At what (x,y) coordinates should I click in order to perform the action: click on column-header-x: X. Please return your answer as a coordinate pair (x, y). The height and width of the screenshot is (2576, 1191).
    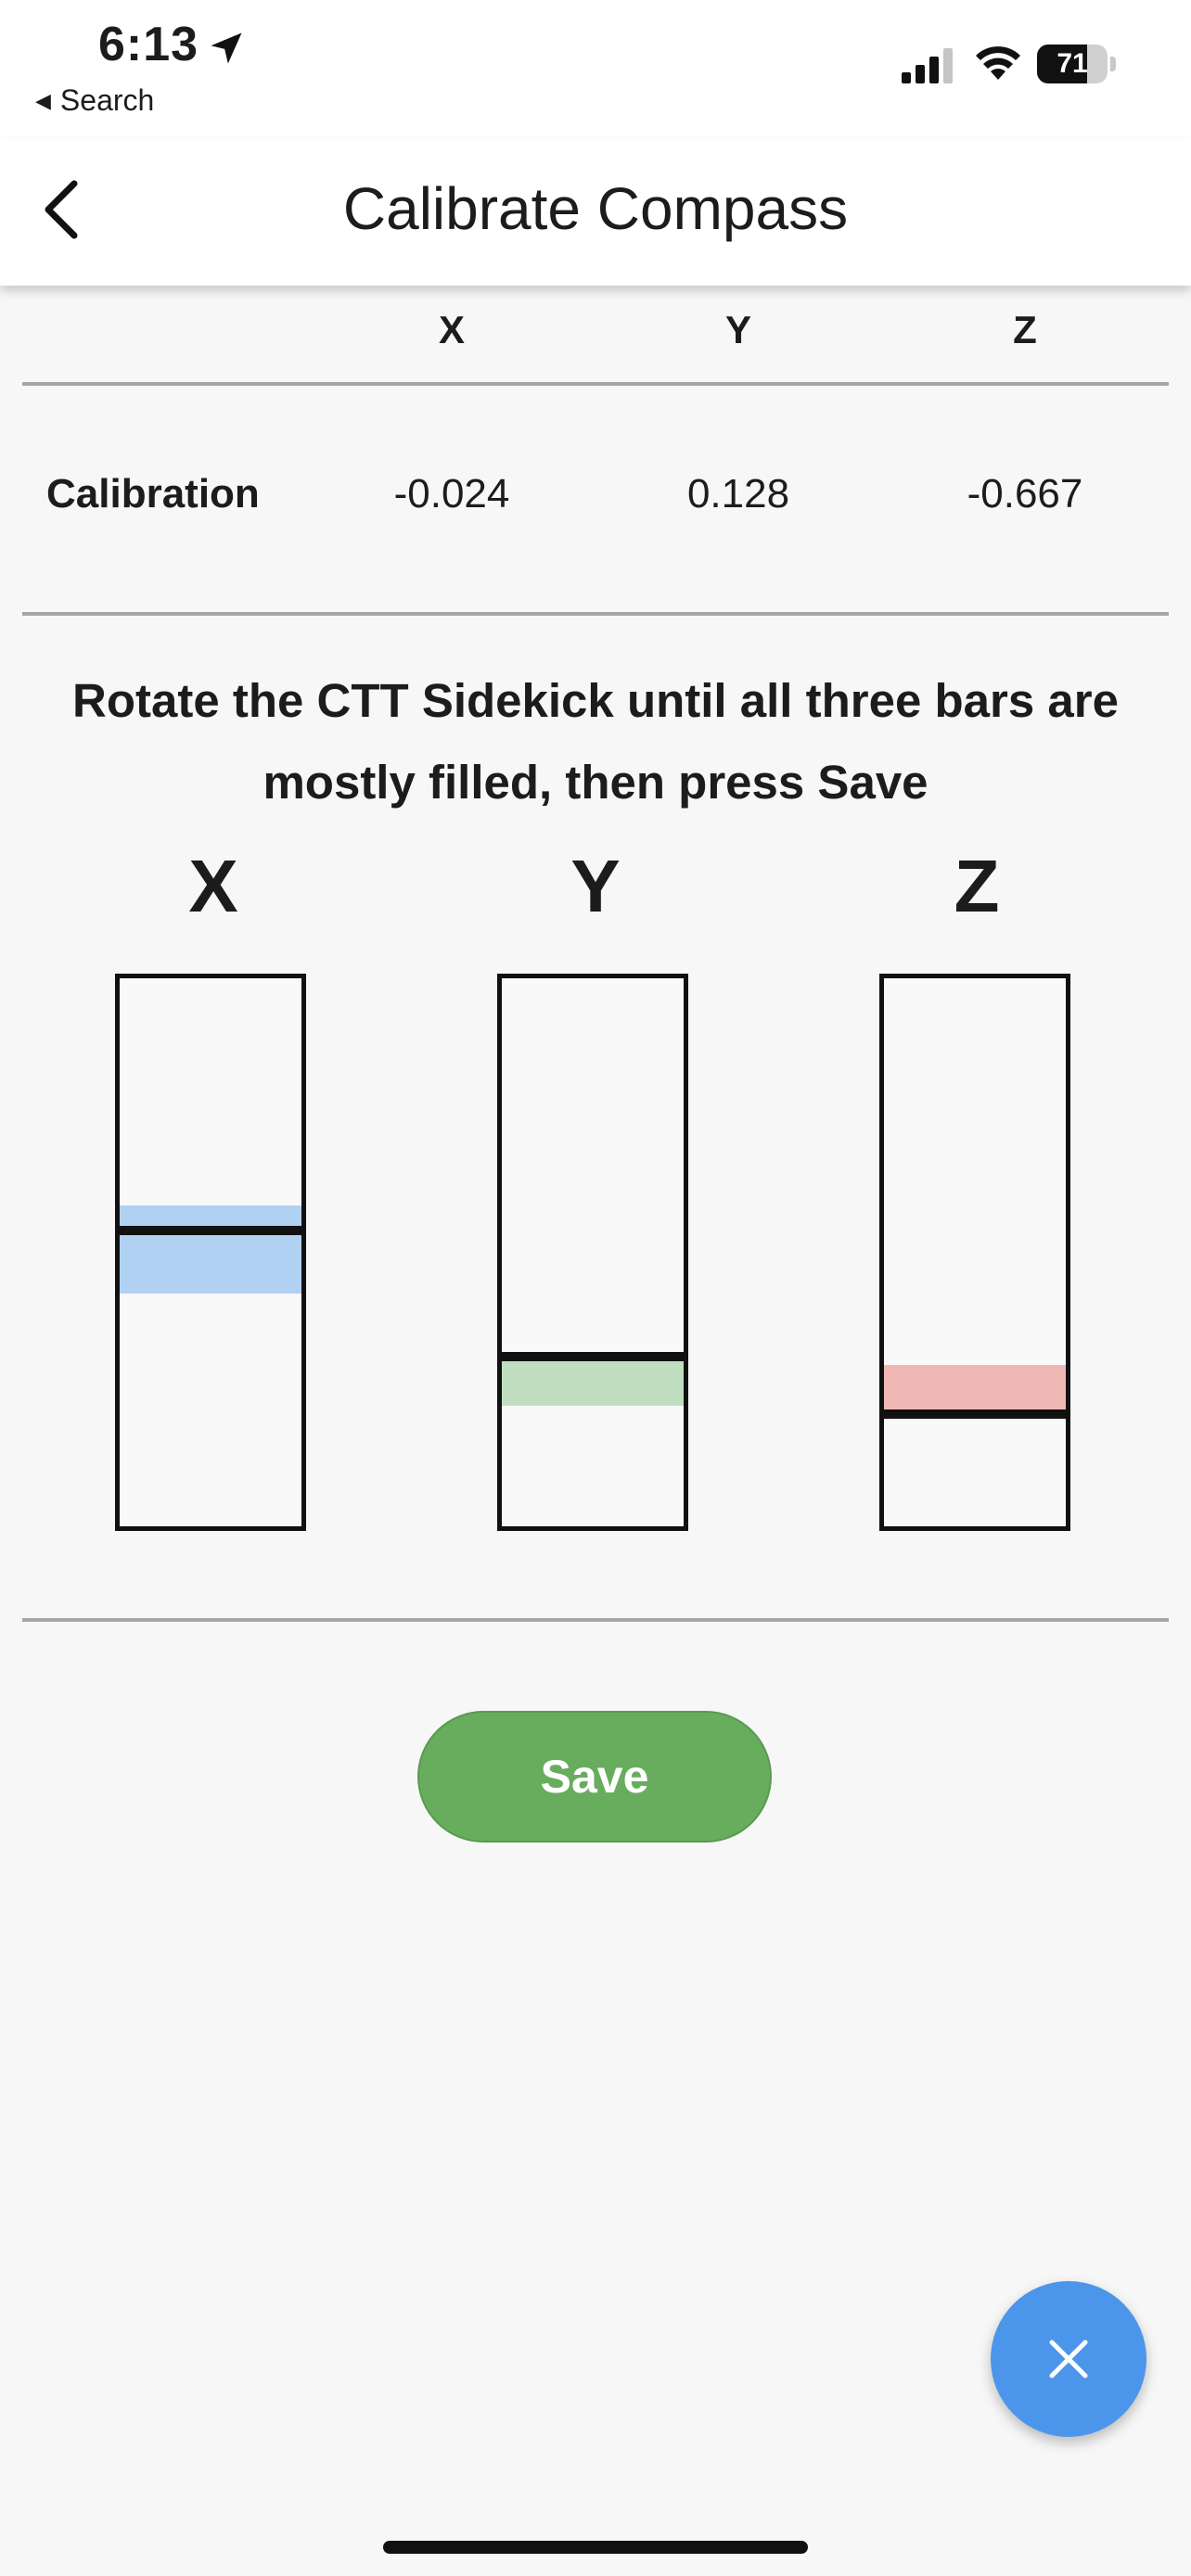
    Looking at the image, I should click on (451, 329).